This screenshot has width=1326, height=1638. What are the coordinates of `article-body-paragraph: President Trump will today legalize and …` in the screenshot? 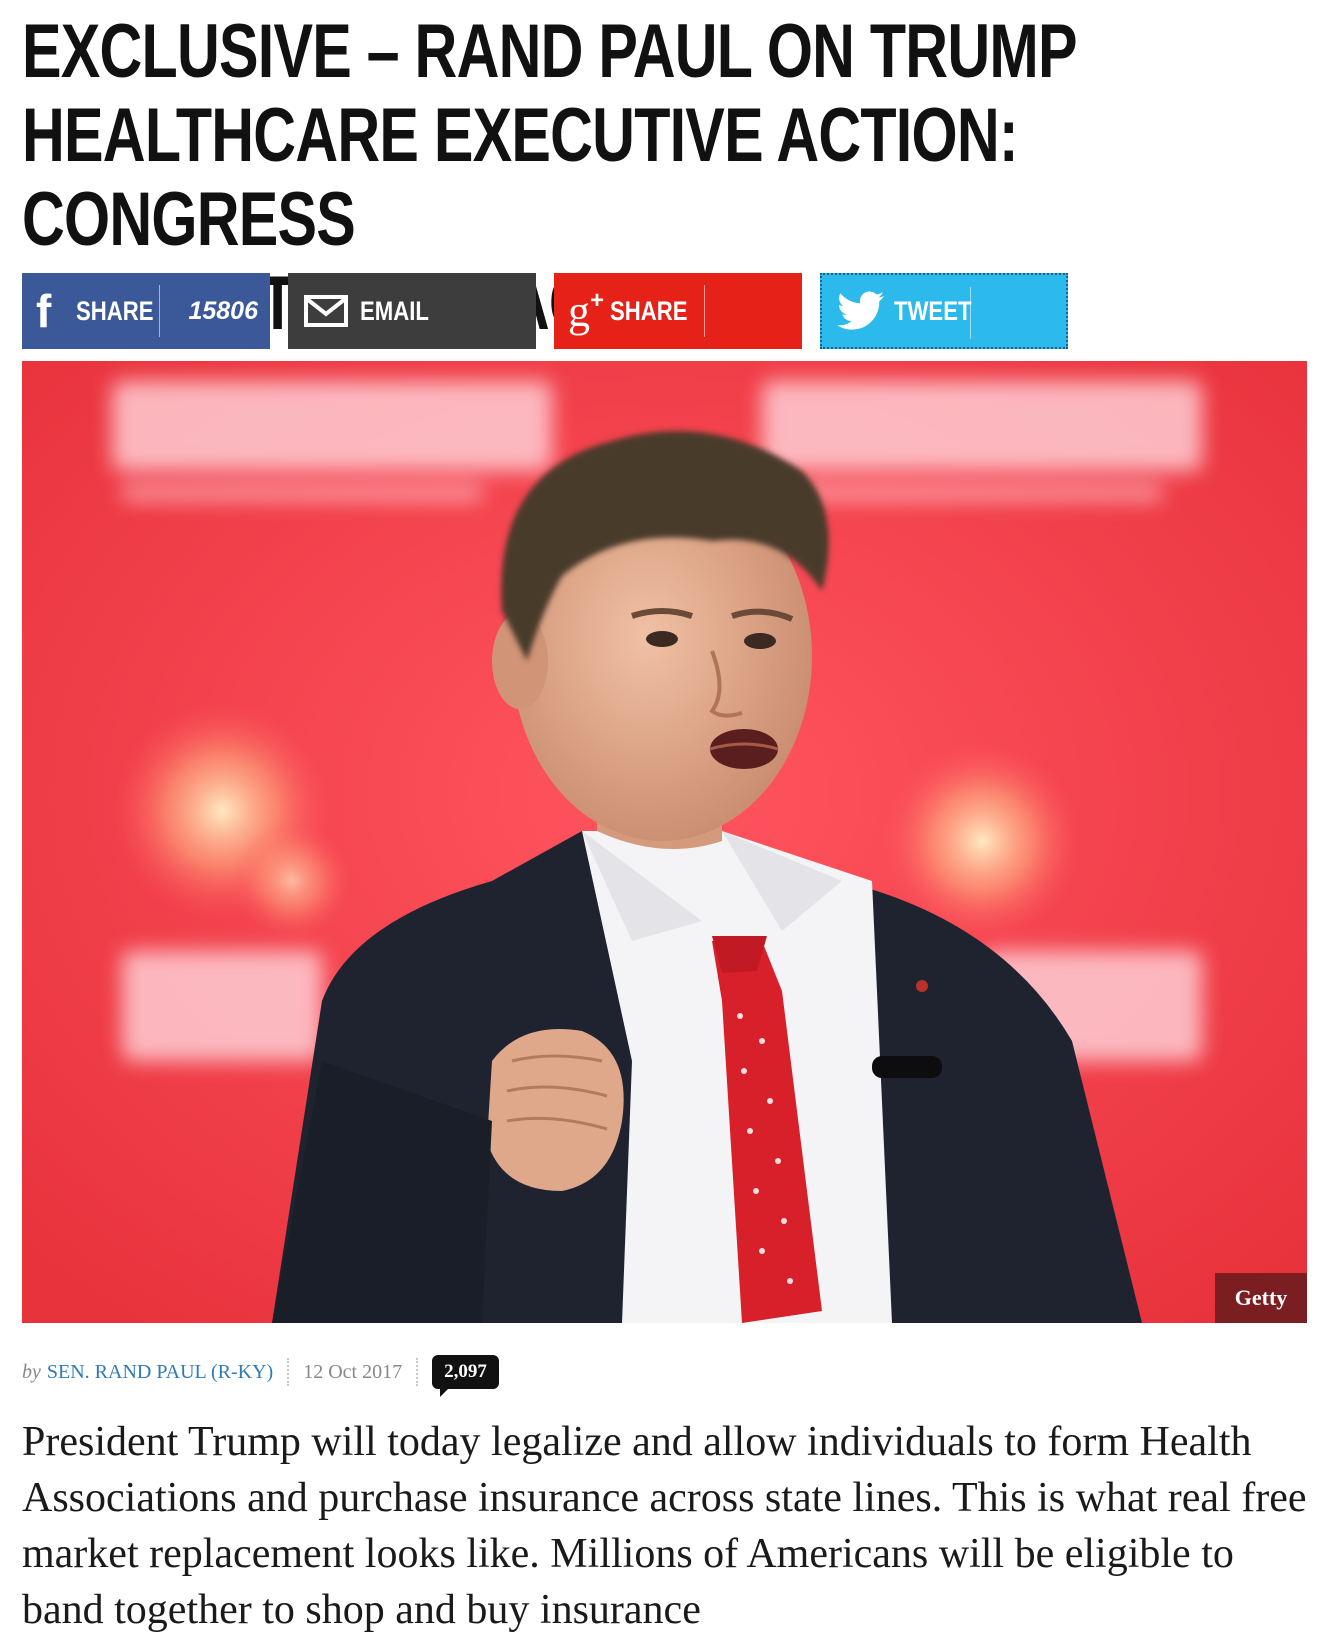 It's located at (664, 1526).